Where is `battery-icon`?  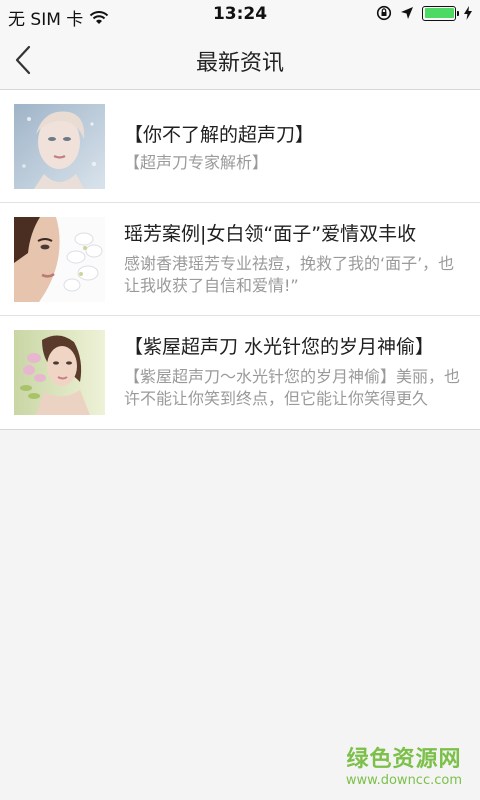
battery-icon is located at coordinates (440, 13).